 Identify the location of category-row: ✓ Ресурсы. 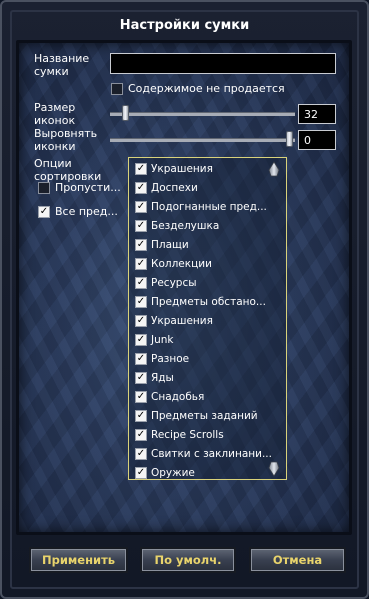
(200, 283).